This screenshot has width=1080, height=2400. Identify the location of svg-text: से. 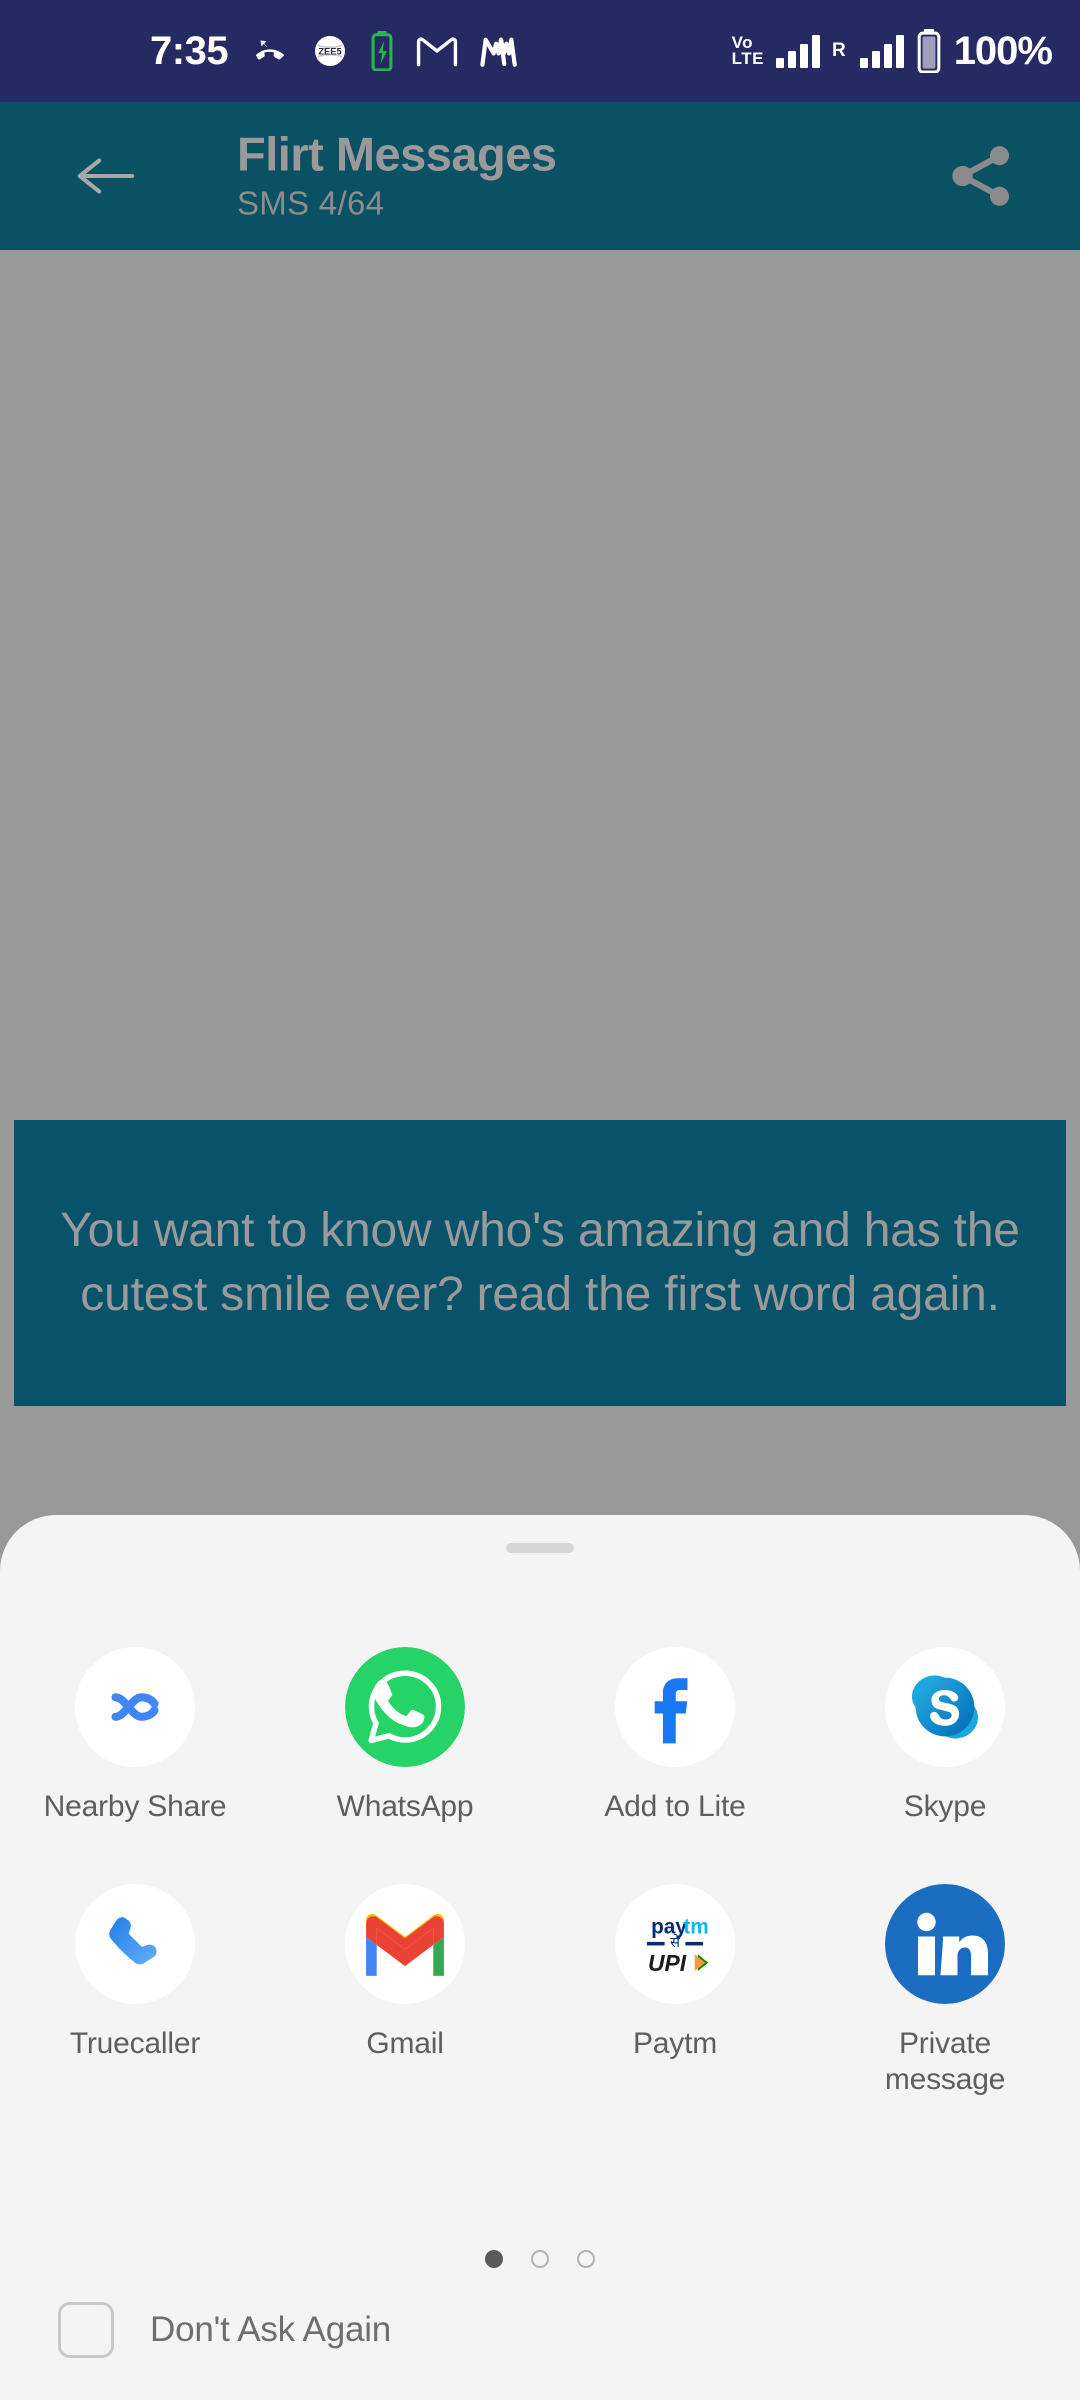
(675, 1942).